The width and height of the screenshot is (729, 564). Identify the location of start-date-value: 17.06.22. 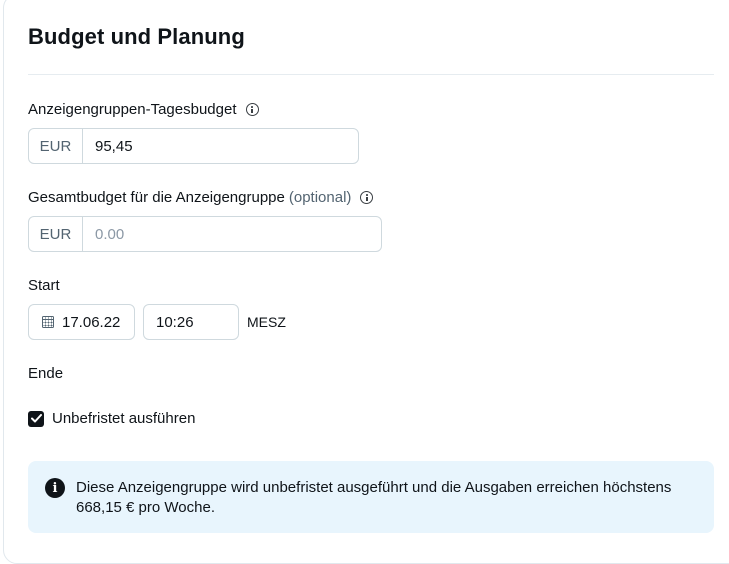
(91, 322).